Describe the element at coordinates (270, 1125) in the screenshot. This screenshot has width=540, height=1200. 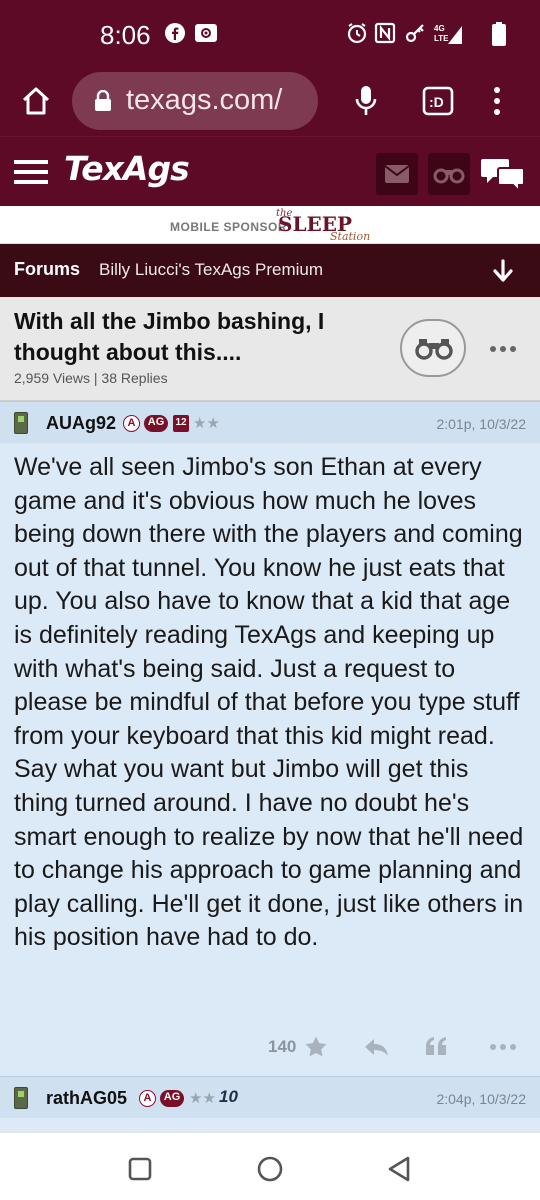
I see `post-body-partial` at that location.